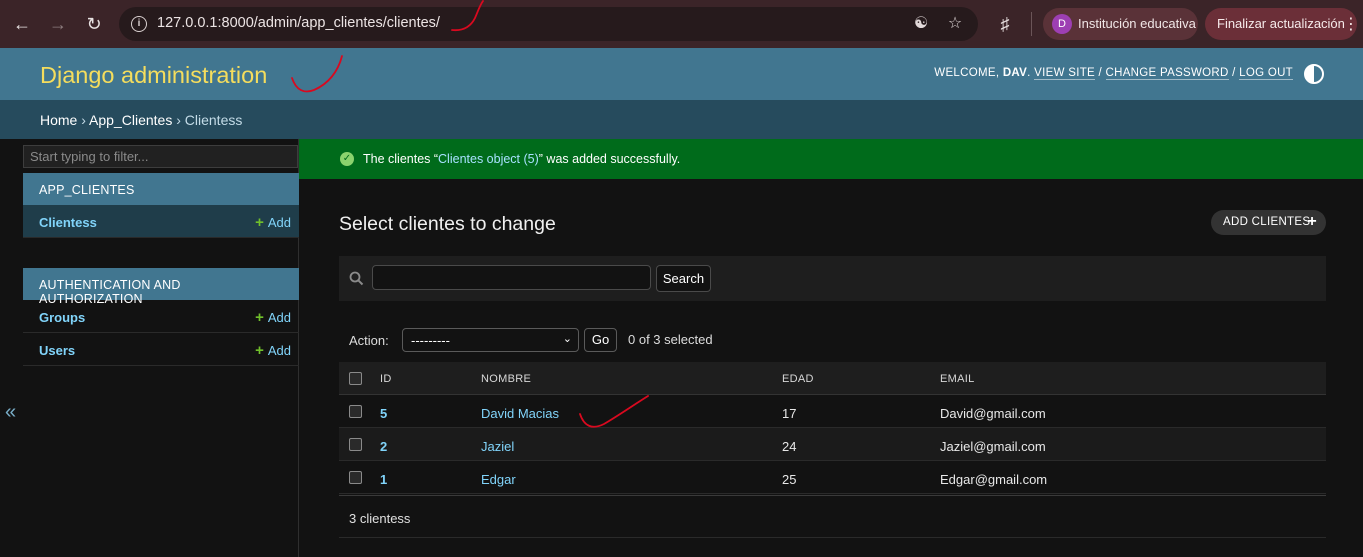 The width and height of the screenshot is (1363, 557). What do you see at coordinates (683, 278) in the screenshot?
I see `search-button: Search` at bounding box center [683, 278].